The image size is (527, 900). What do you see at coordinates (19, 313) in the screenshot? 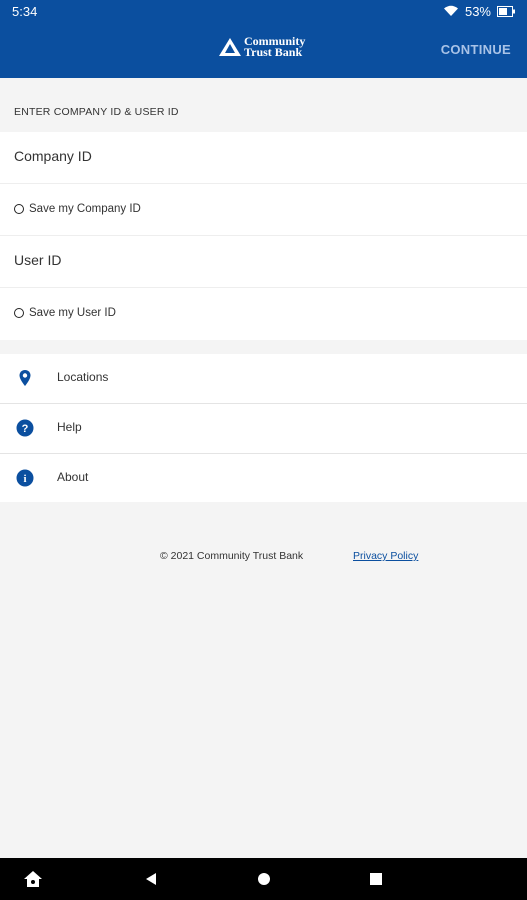
I see `save-user-radio` at bounding box center [19, 313].